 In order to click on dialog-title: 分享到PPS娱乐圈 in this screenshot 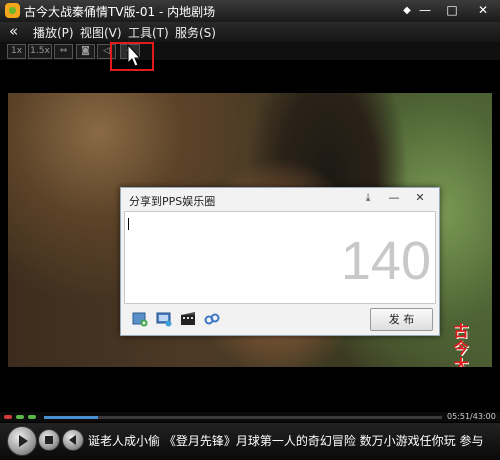, I will do `click(172, 201)`.